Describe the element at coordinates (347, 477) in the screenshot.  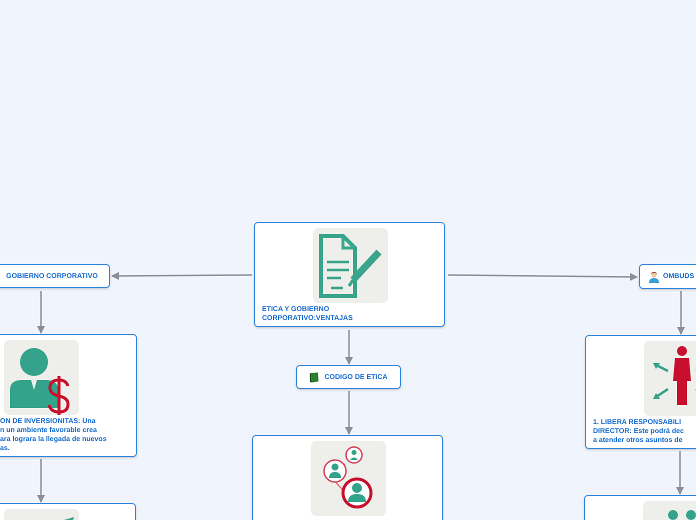
I see `idea-card` at that location.